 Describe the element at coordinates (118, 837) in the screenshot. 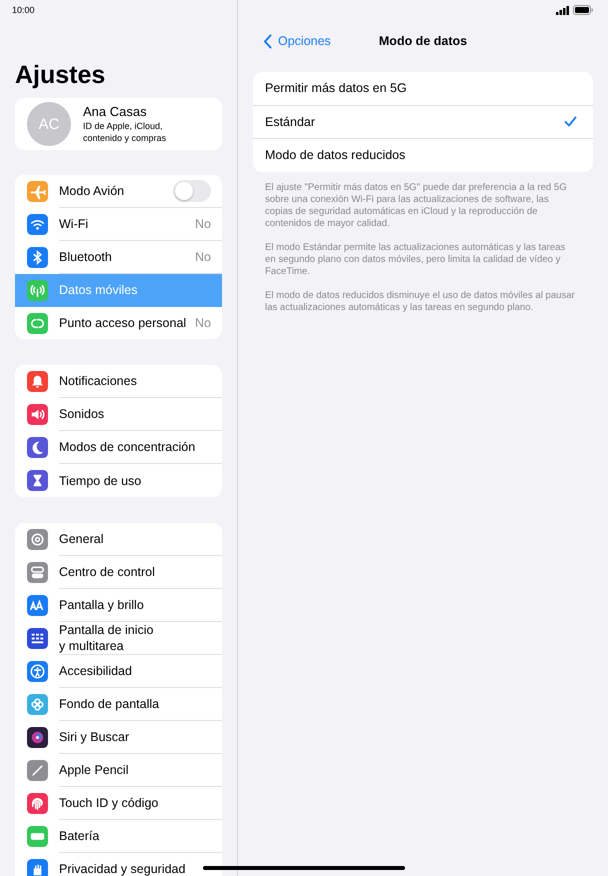

I see `settings-item: Batería` at that location.